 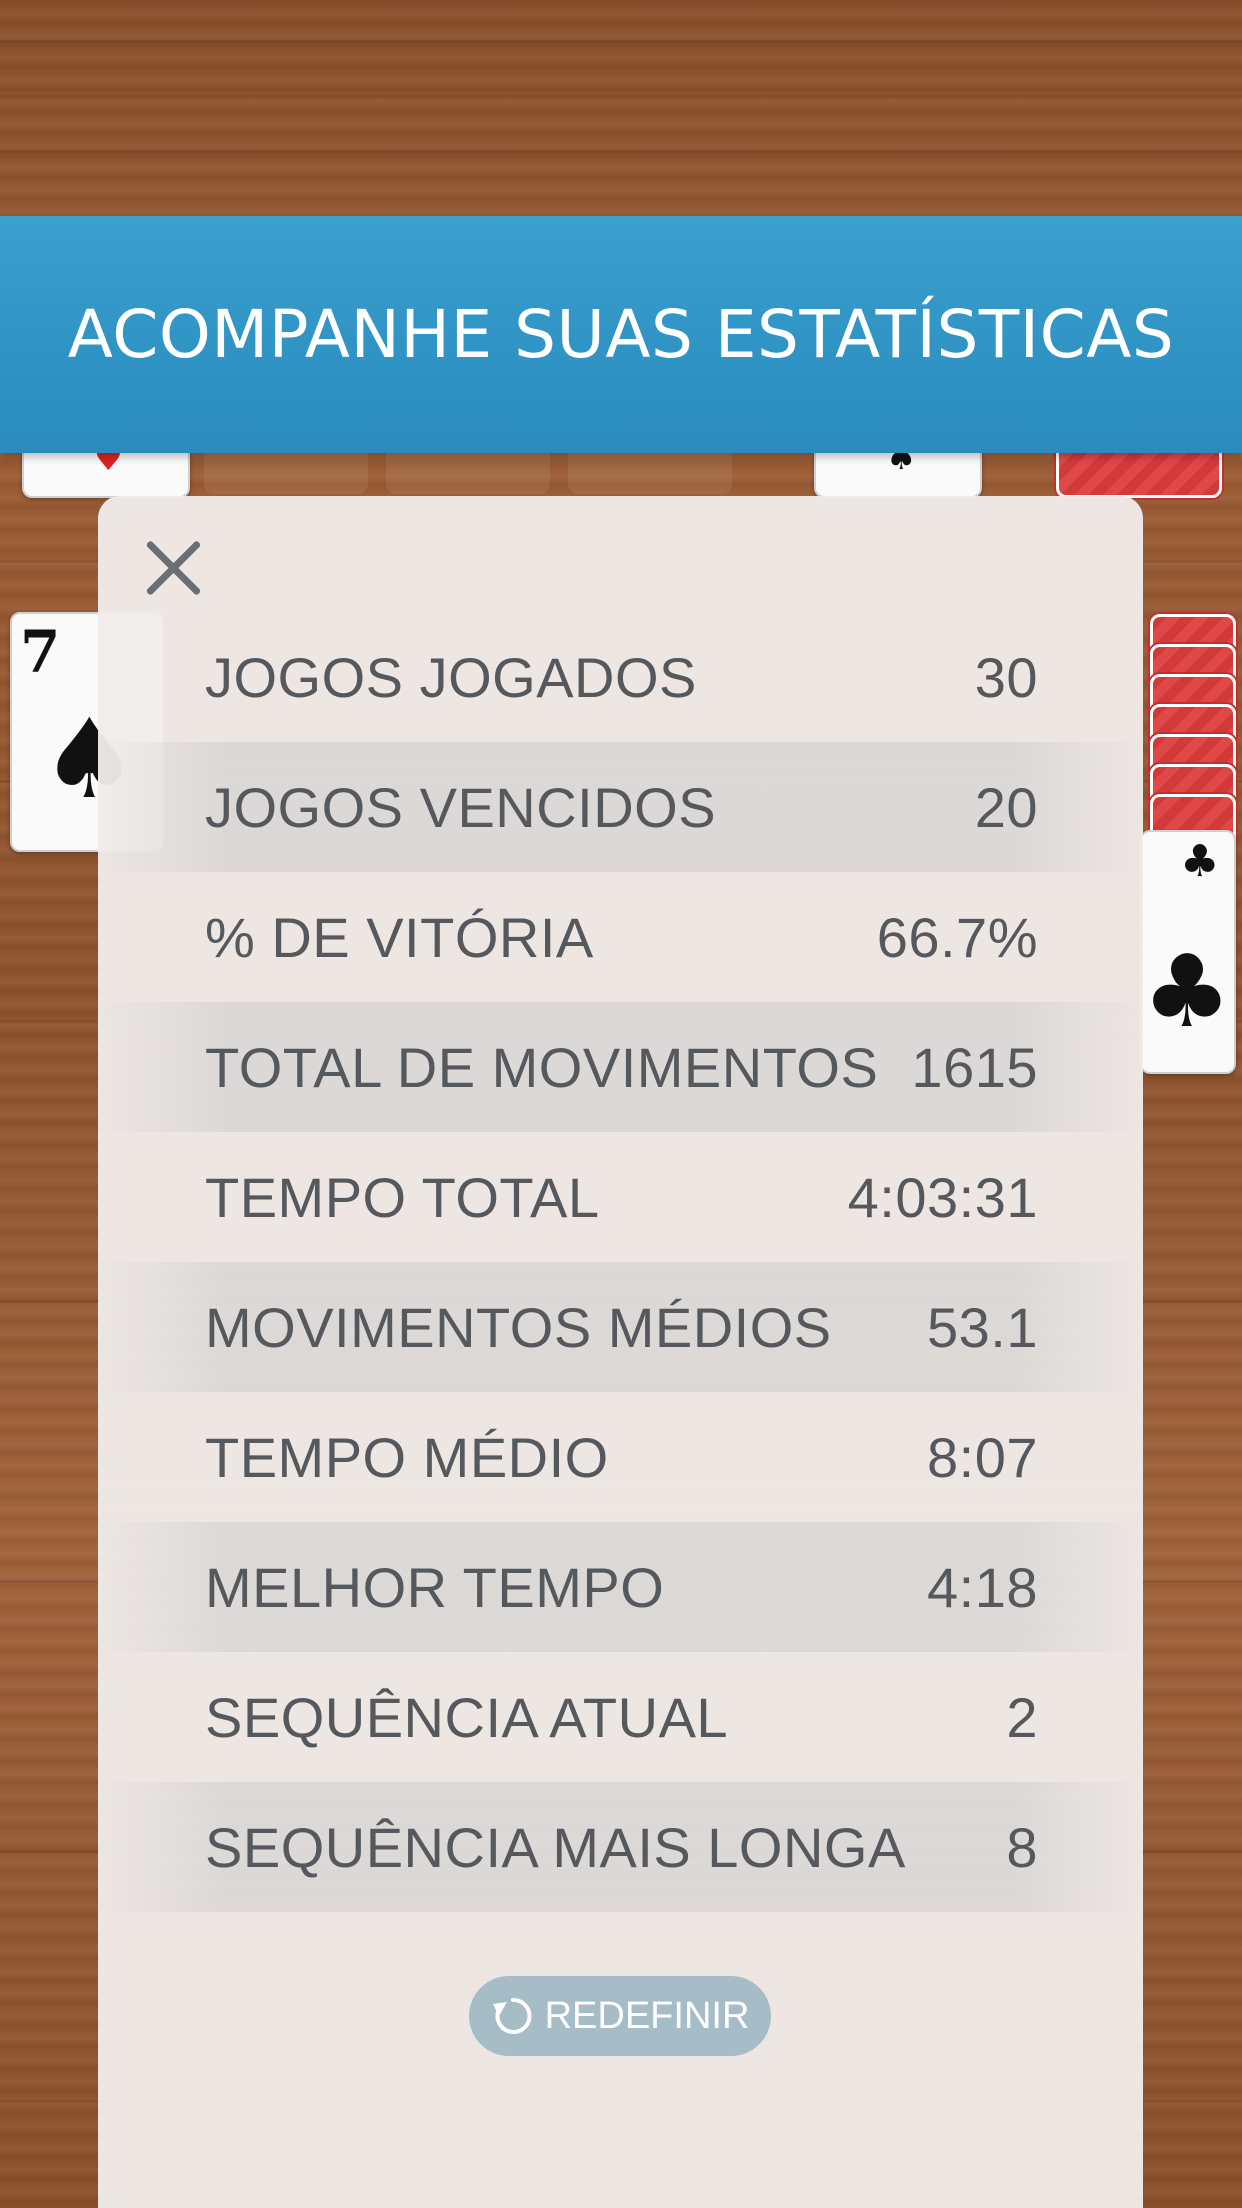 What do you see at coordinates (402, 1197) in the screenshot?
I see `stat-label: TEMPO TOTAL` at bounding box center [402, 1197].